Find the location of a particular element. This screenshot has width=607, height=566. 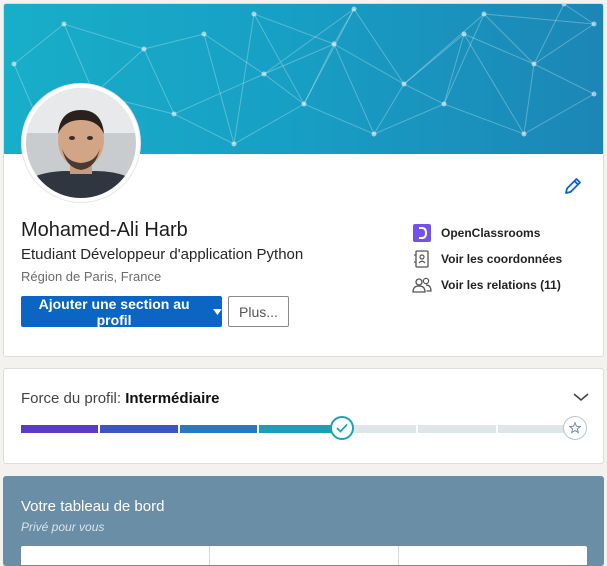

profile-avatar is located at coordinates (81, 143).